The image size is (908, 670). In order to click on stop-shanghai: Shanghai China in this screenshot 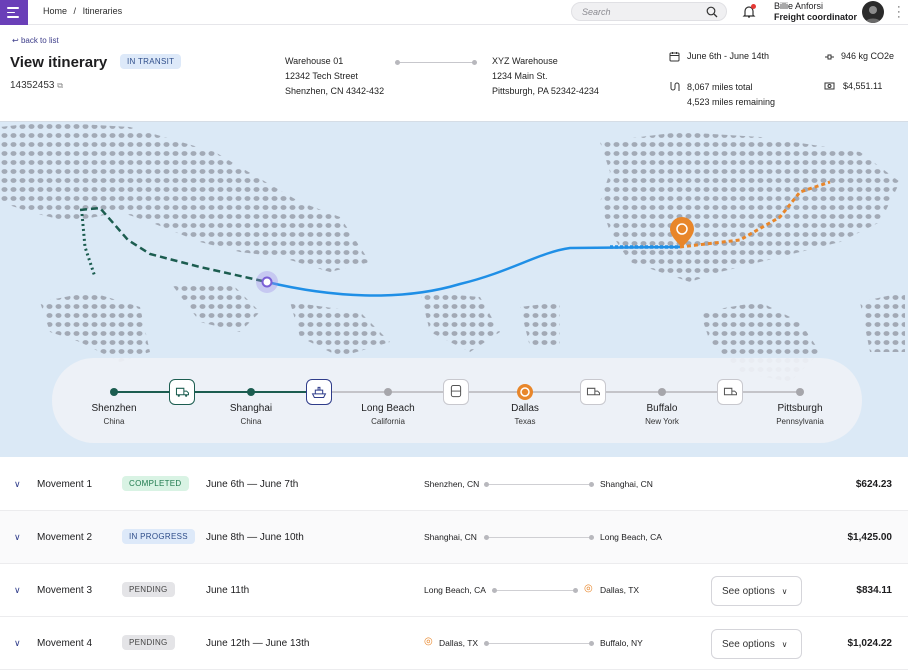, I will do `click(251, 414)`.